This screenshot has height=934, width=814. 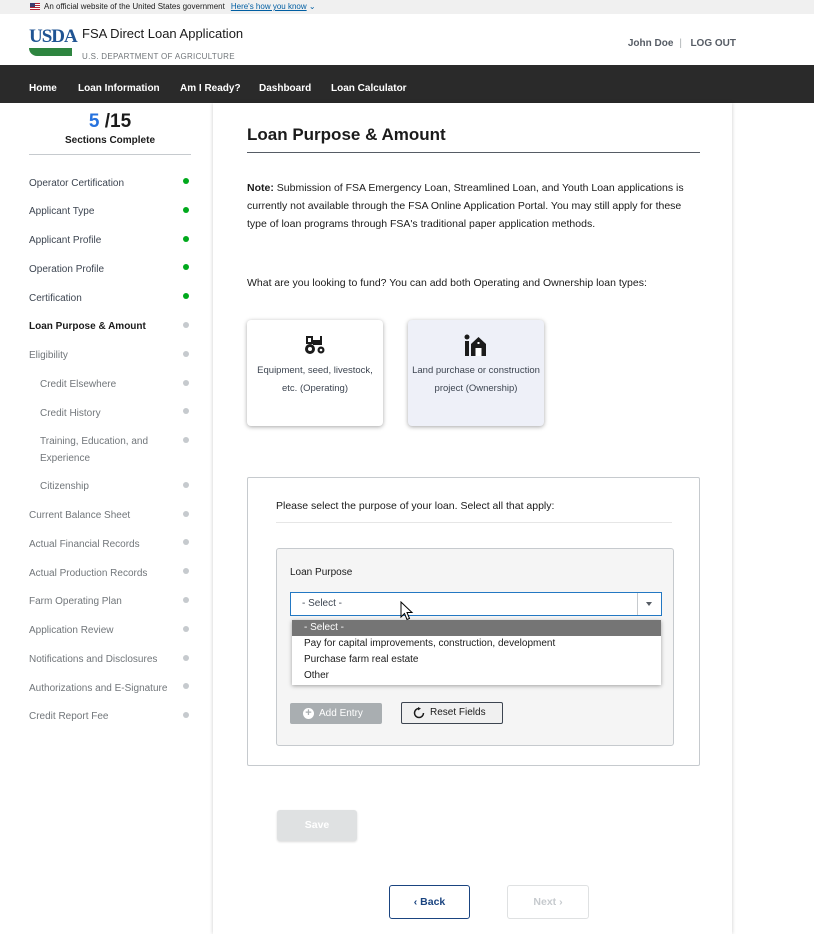 I want to click on sidebar-item-loan-purpose-amount: Loan Purpose & Amount, so click(x=99, y=326).